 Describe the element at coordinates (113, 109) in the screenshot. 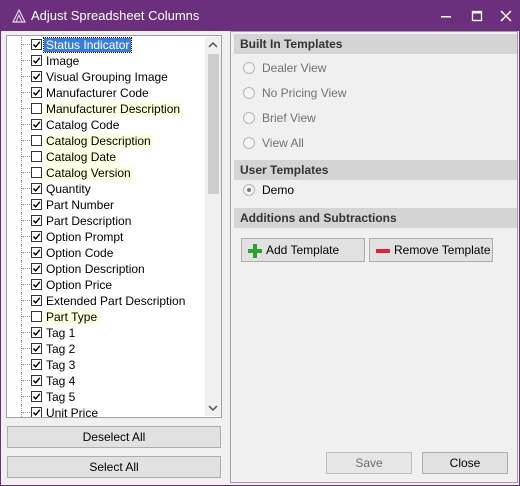

I see `column-label: Manufacturer Description` at that location.